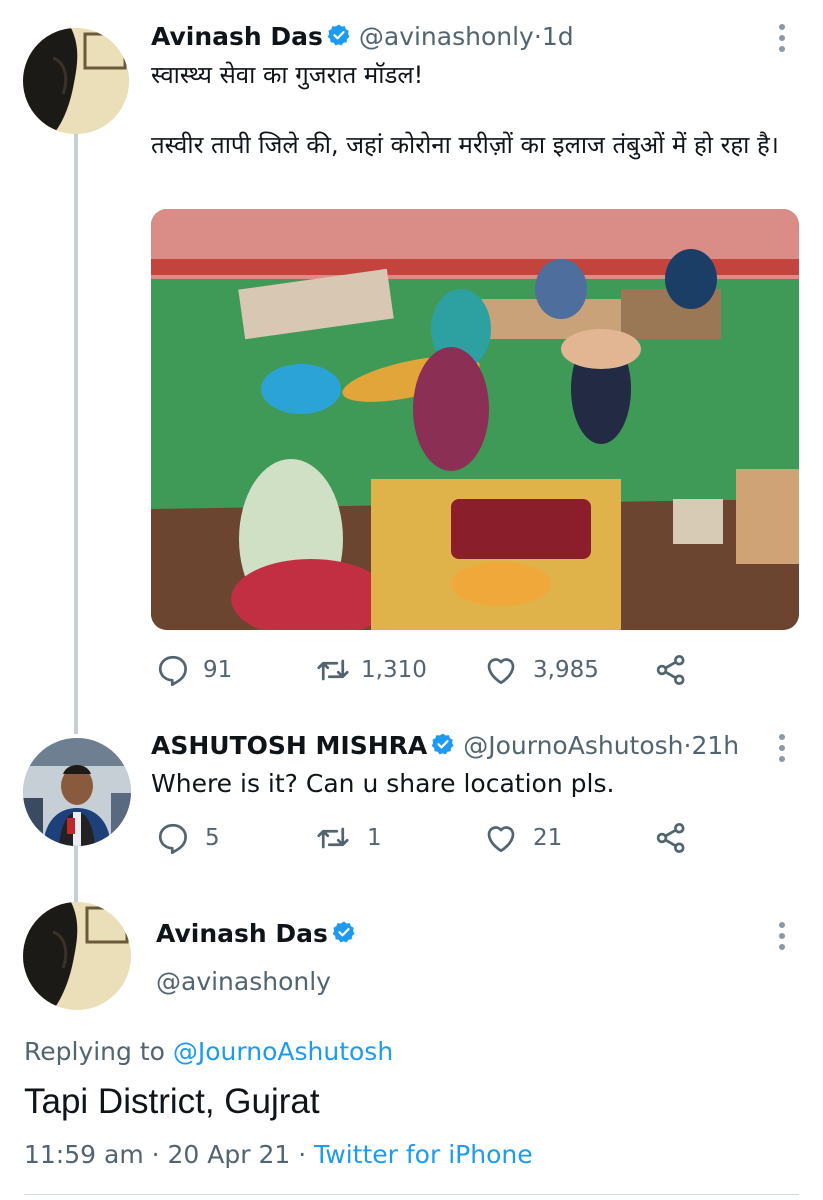 The width and height of the screenshot is (823, 1200). I want to click on retweet-button: 1,310, so click(399, 670).